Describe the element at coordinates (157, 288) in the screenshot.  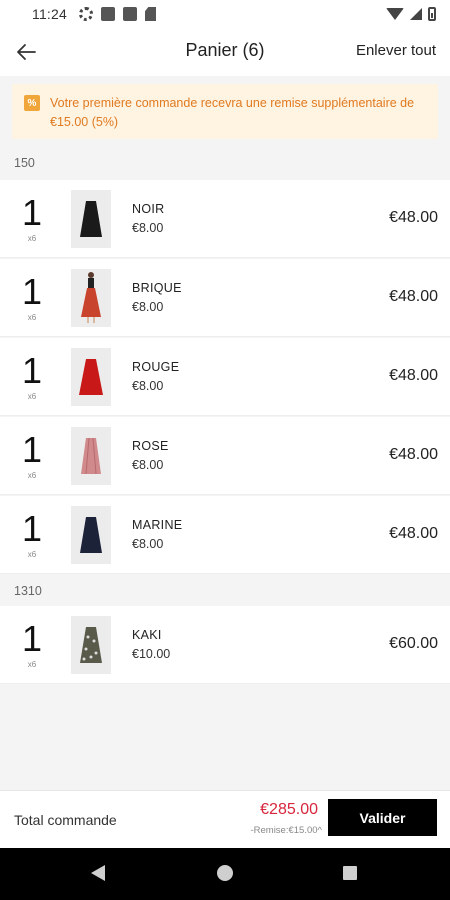
I see `item-name: BRIQUE` at that location.